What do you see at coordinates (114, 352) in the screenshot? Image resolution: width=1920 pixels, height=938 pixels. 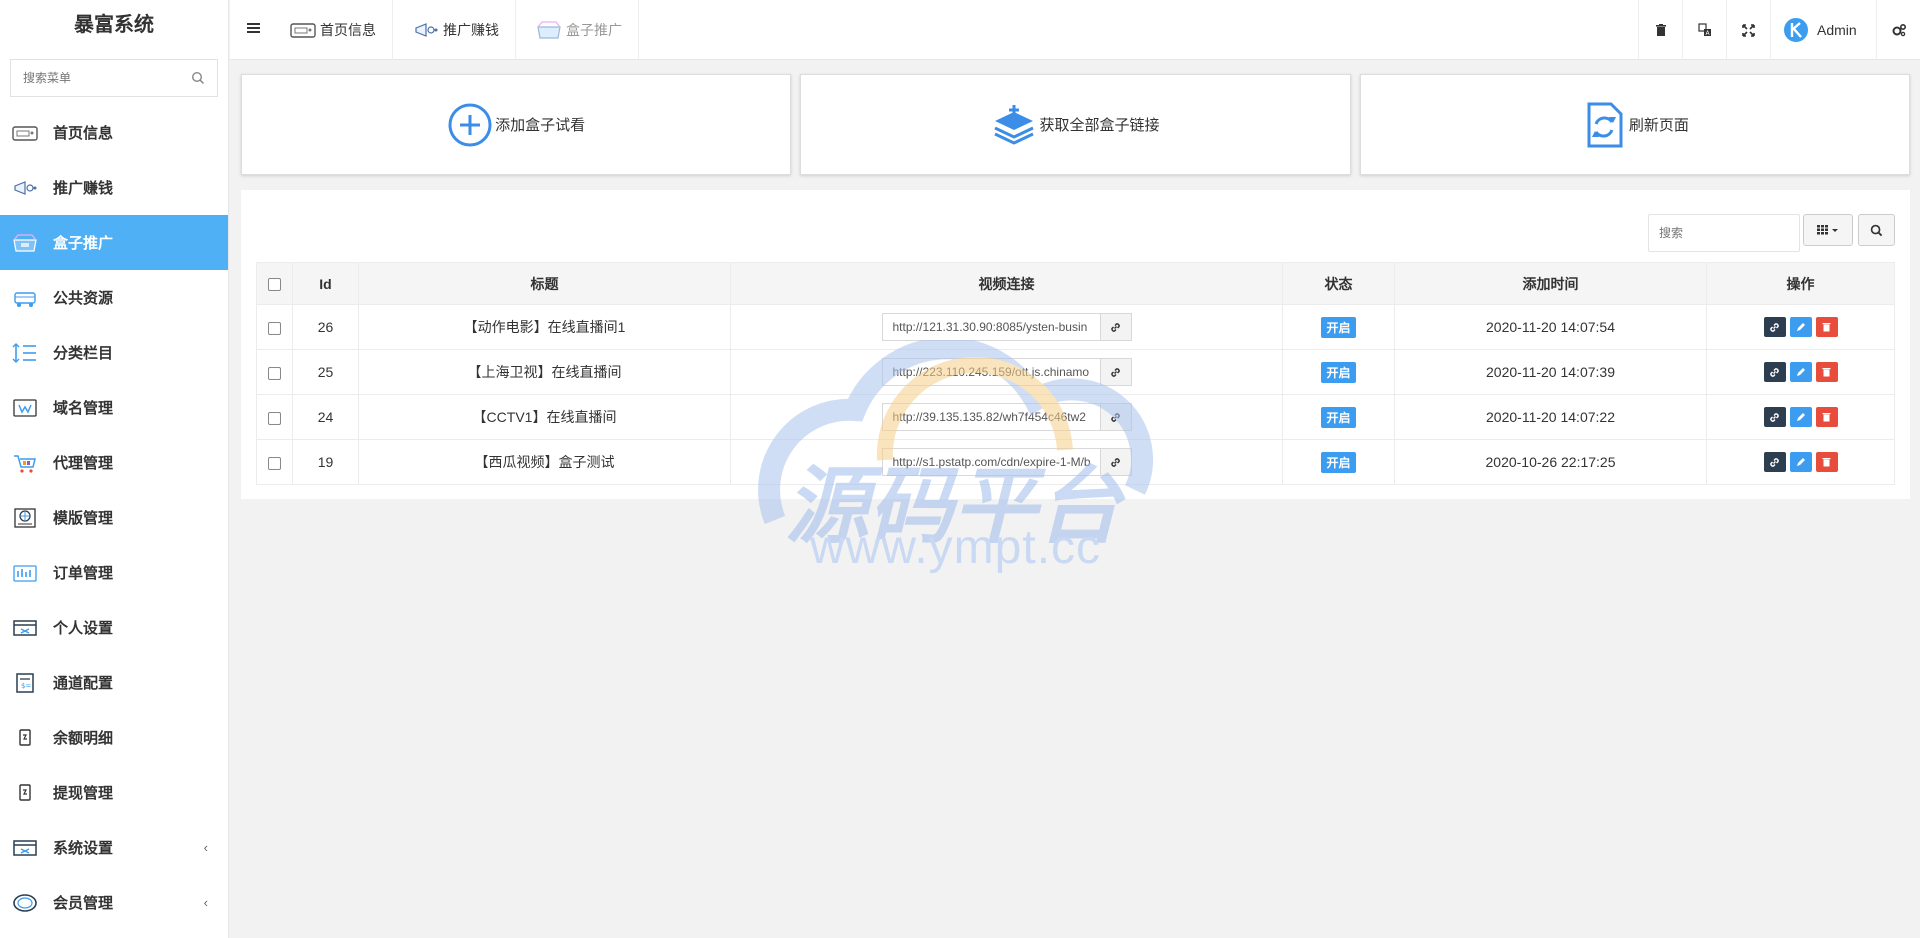 I see `sidebar-item-category: 分类栏目` at bounding box center [114, 352].